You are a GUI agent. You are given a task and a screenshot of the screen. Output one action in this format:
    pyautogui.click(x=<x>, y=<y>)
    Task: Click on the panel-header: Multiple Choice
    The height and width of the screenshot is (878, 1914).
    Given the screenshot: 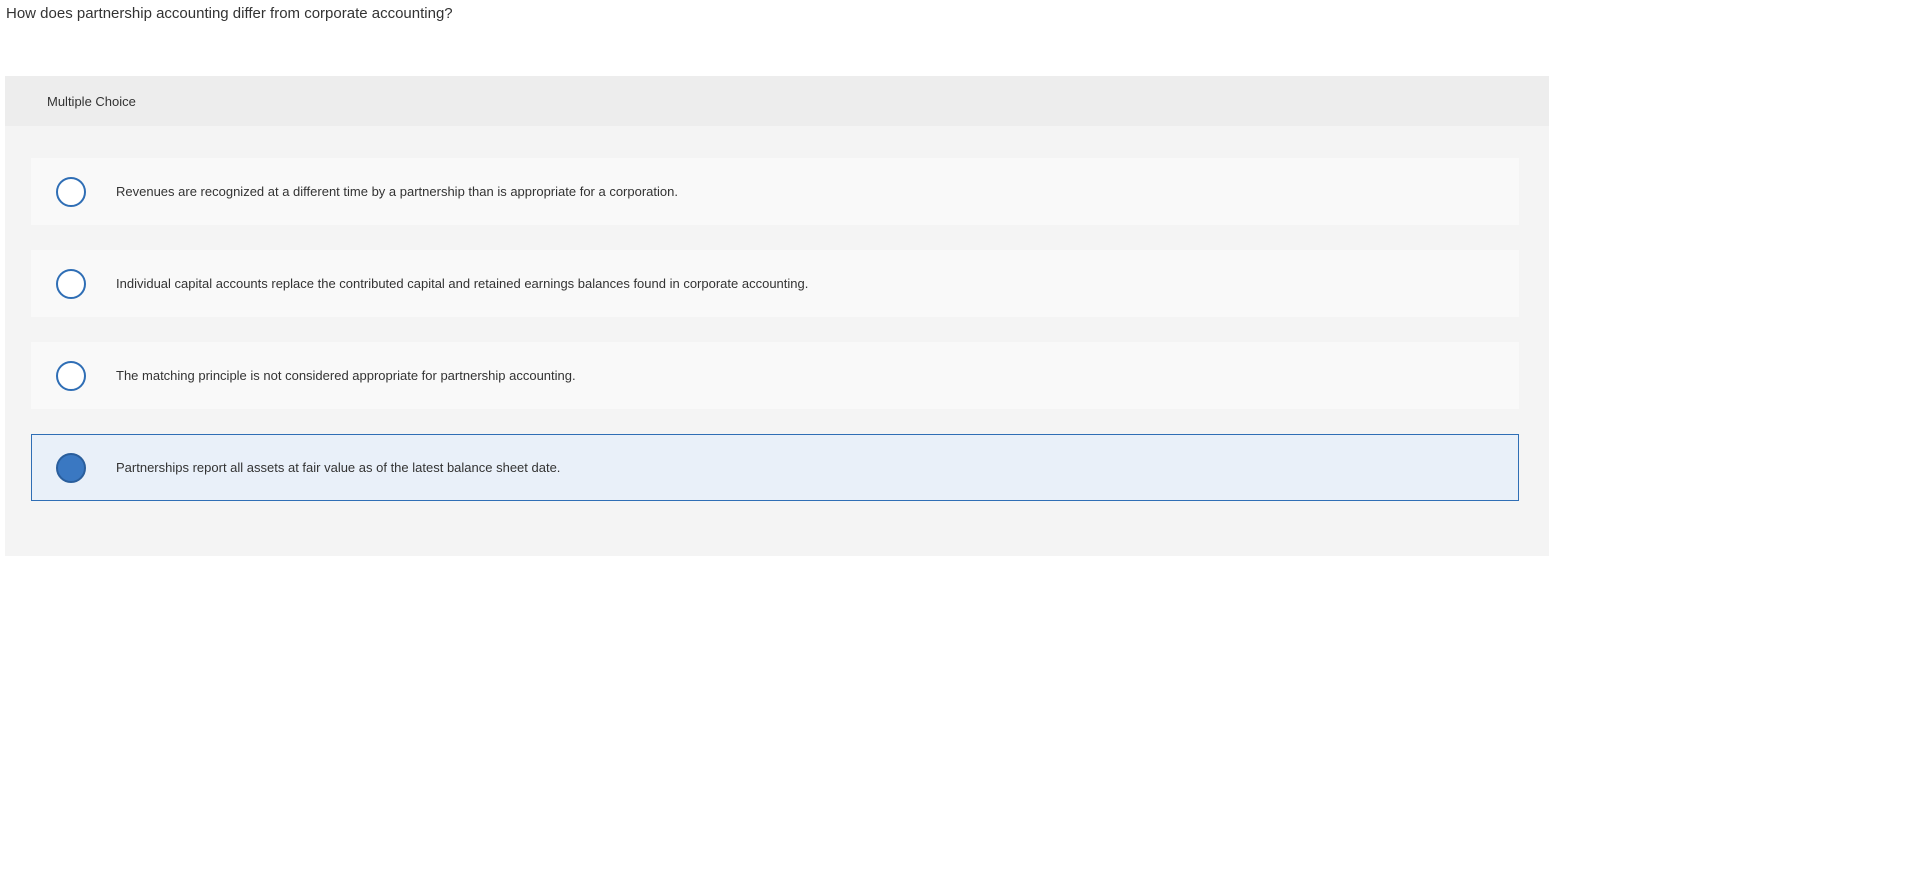 What is the action you would take?
    pyautogui.click(x=777, y=101)
    